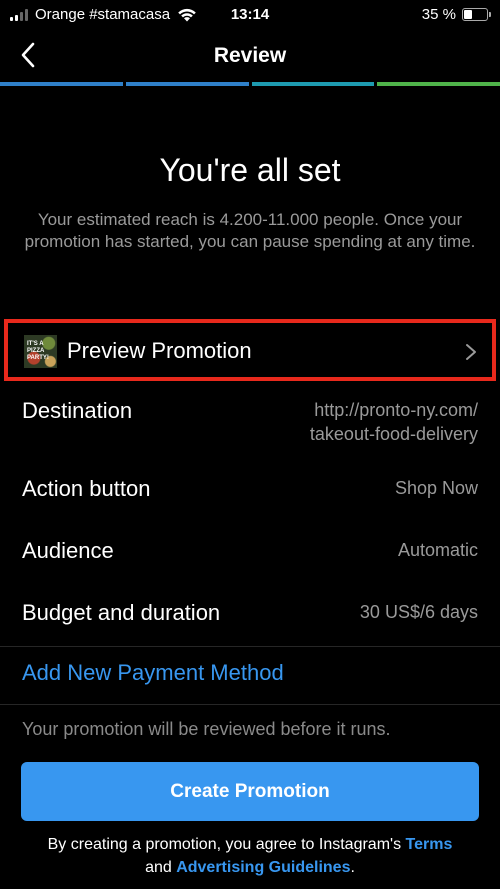 Image resolution: width=500 pixels, height=889 pixels. What do you see at coordinates (86, 488) in the screenshot?
I see `action-button-label: Action button` at bounding box center [86, 488].